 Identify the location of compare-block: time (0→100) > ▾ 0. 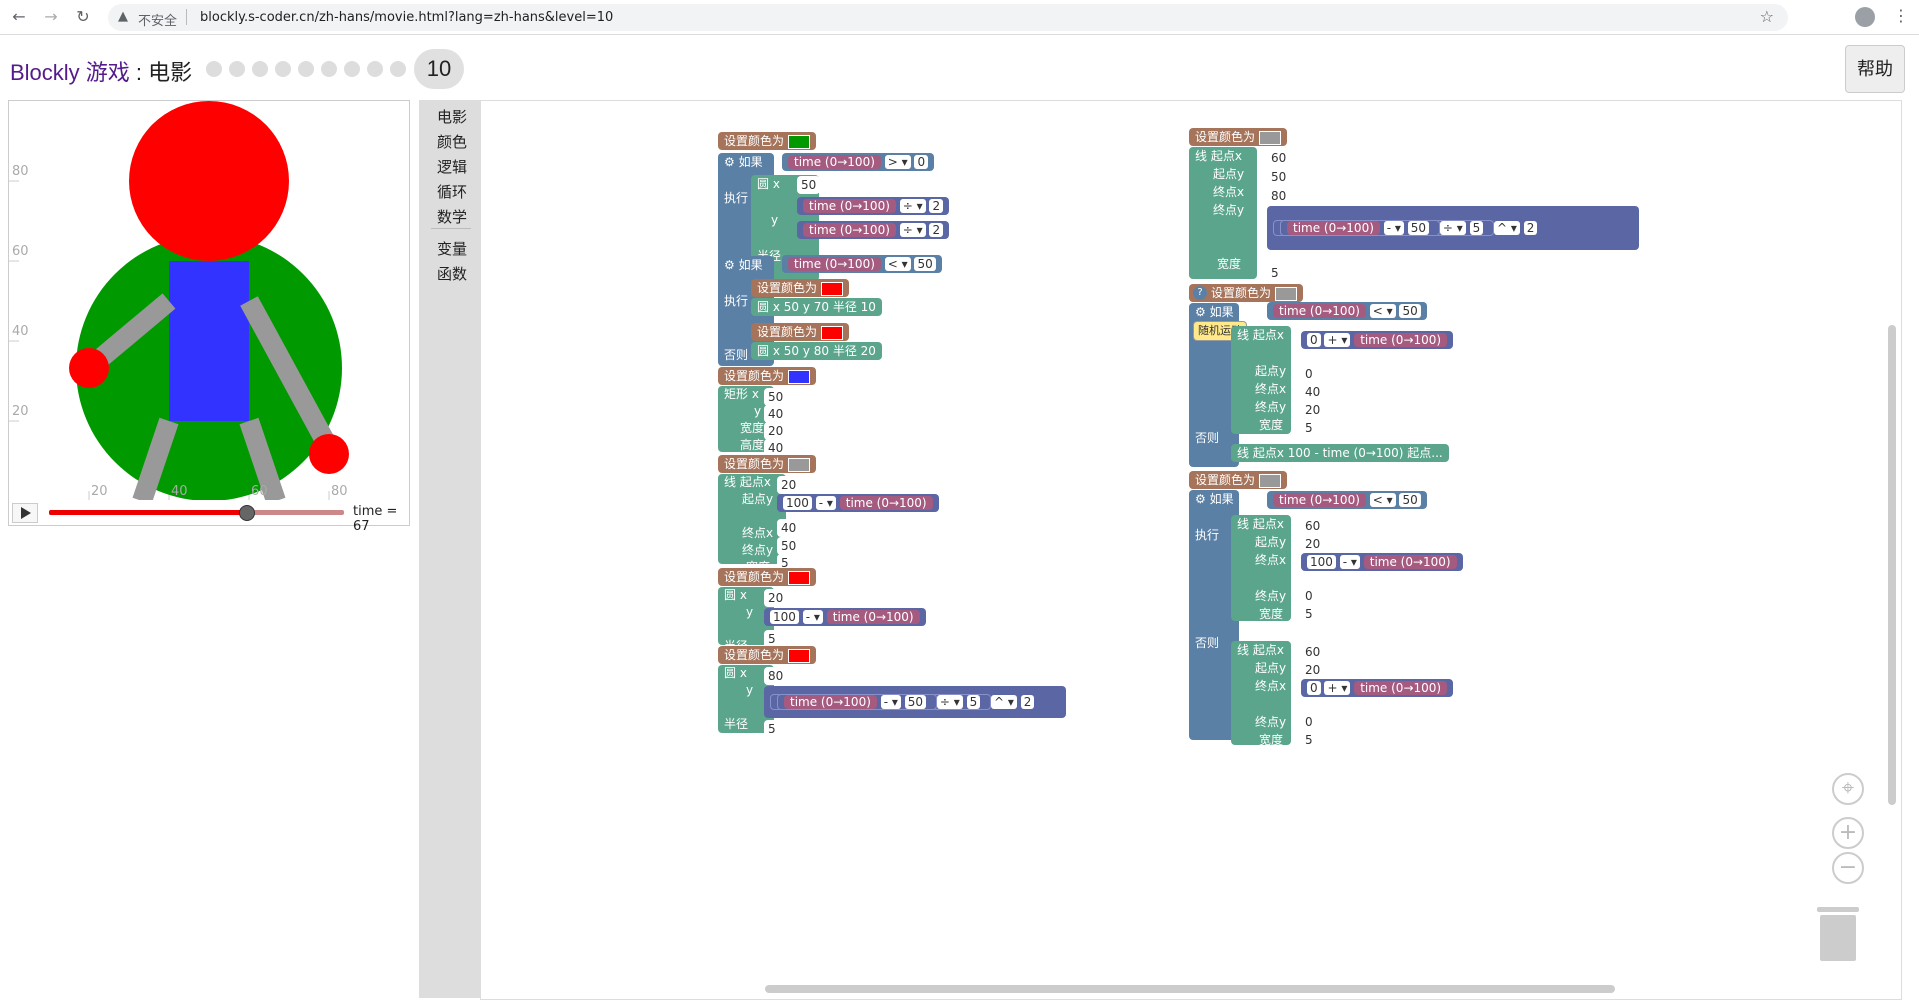
(858, 162).